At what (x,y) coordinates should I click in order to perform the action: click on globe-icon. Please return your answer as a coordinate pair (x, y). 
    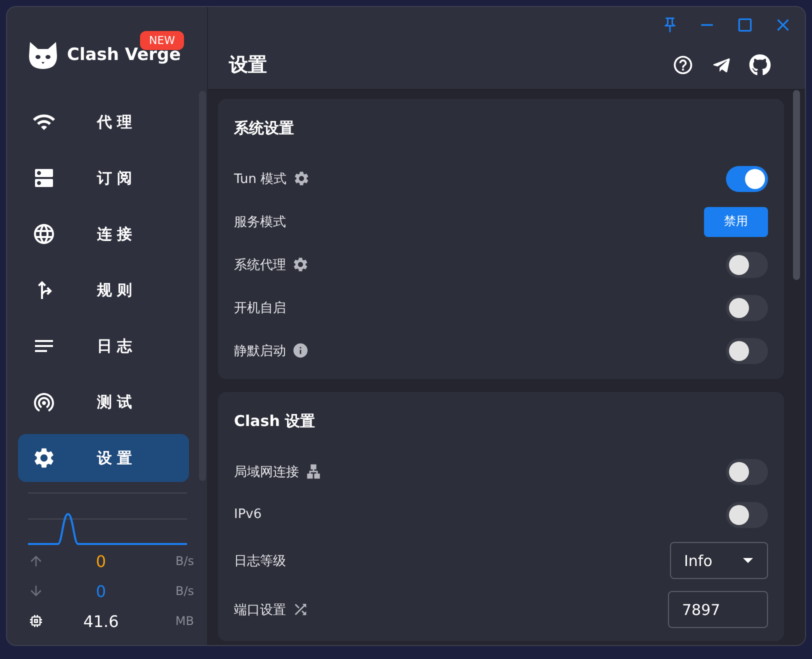
    Looking at the image, I should click on (44, 234).